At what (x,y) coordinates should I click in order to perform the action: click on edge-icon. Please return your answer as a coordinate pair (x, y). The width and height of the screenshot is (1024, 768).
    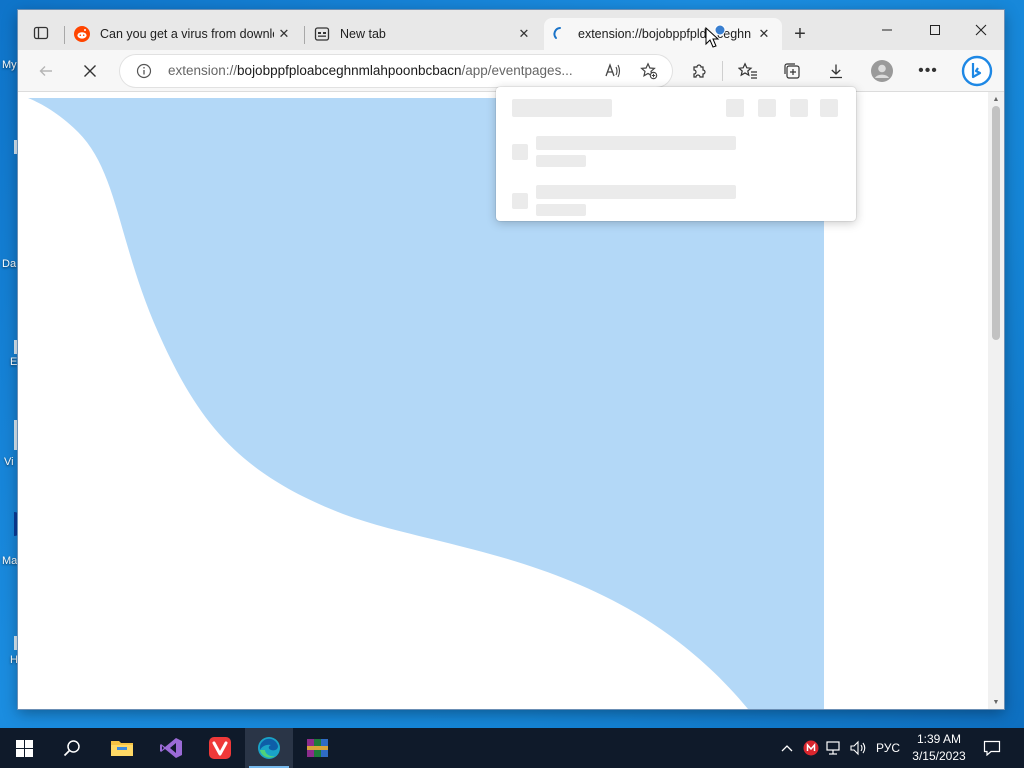
    Looking at the image, I should click on (269, 748).